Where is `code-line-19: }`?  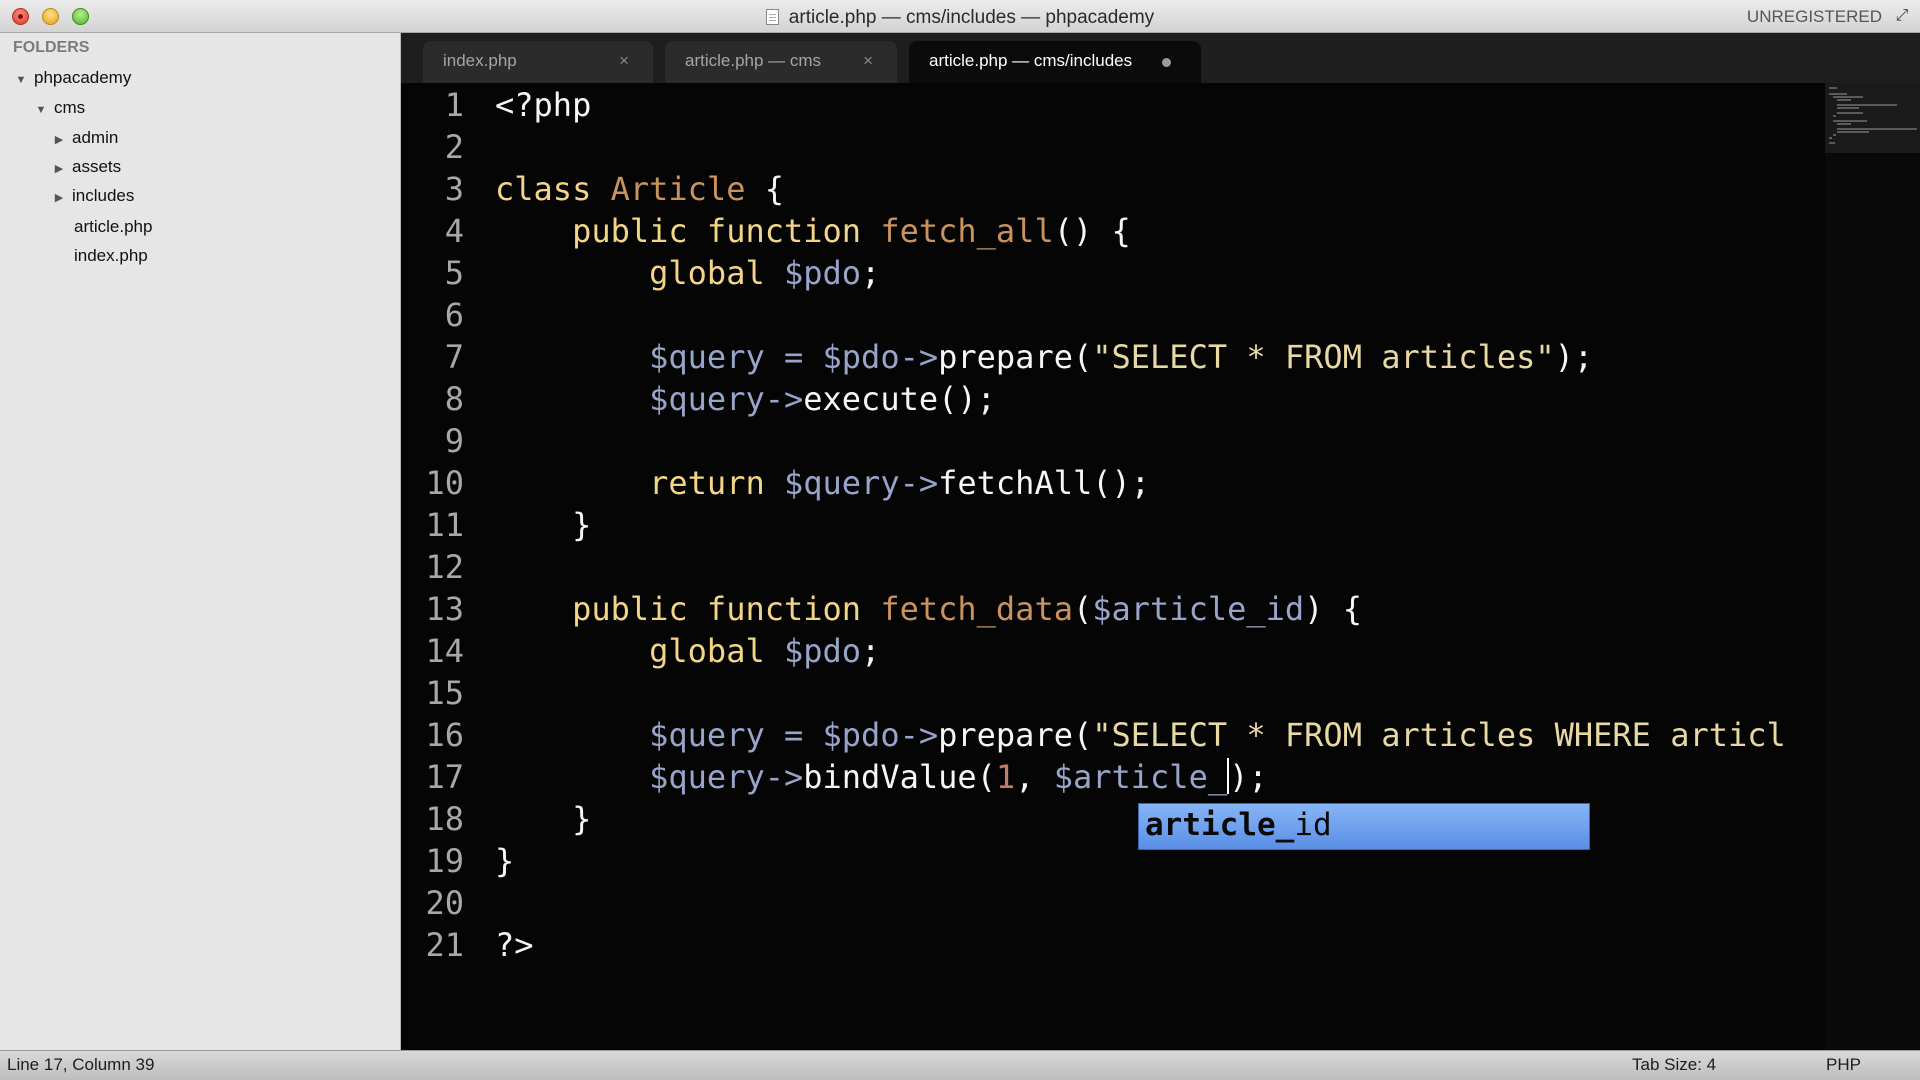 code-line-19: } is located at coordinates (504, 861).